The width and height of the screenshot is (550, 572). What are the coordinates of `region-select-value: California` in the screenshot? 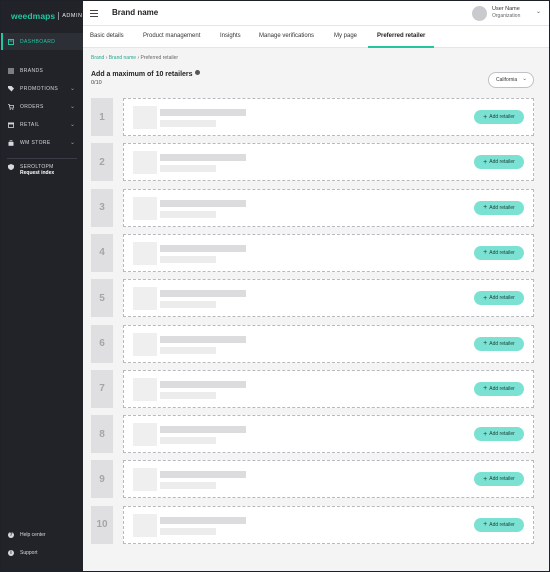 It's located at (507, 80).